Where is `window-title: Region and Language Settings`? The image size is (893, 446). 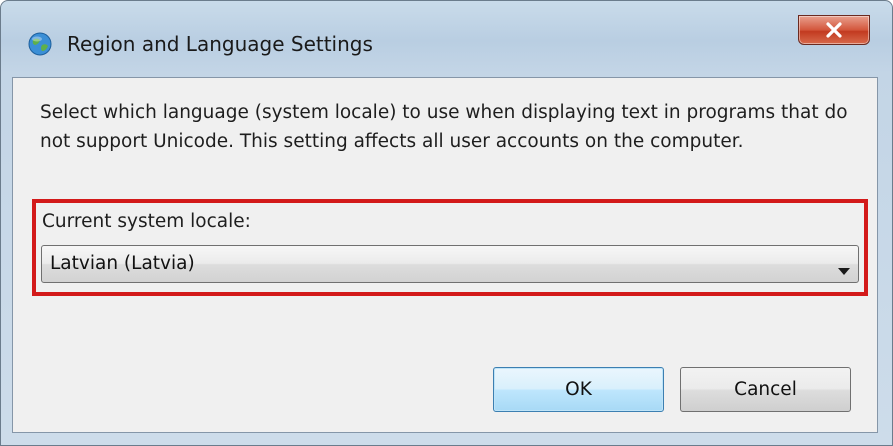
window-title: Region and Language Settings is located at coordinates (220, 44).